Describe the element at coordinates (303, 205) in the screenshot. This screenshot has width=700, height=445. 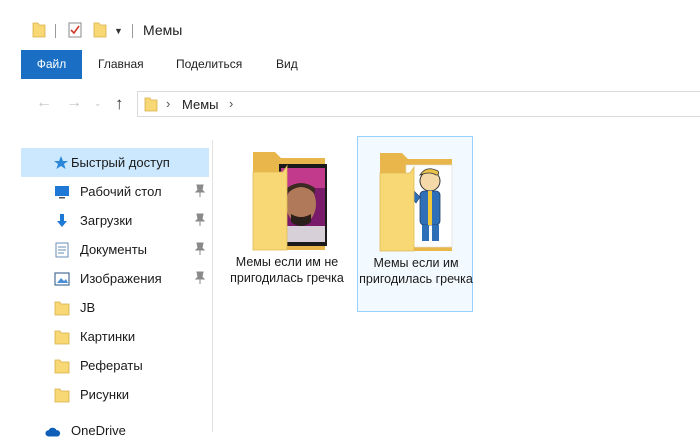
I see `man-photo-thumbnail` at that location.